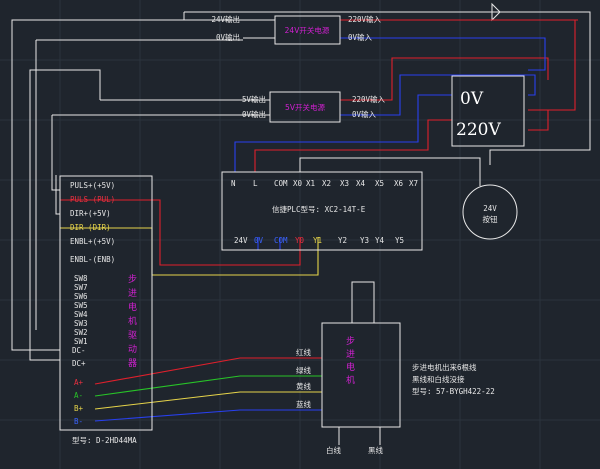 This screenshot has width=600, height=469. I want to click on plc-term-X3: X3, so click(344, 183).